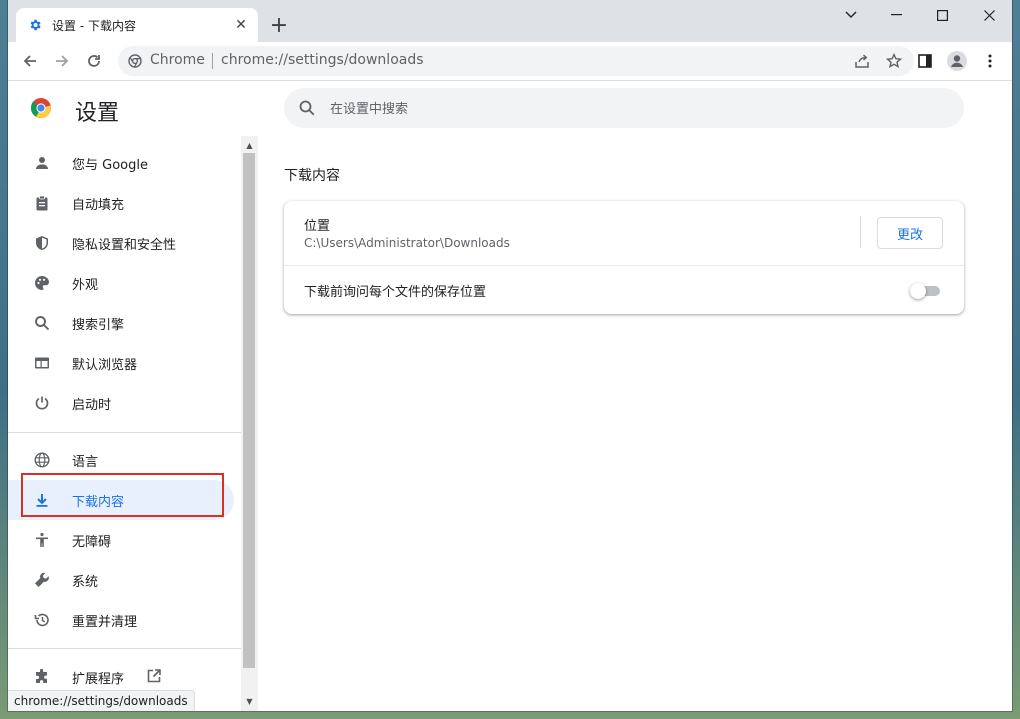  I want to click on sidebar-item-on-startup: 启动时, so click(124, 403).